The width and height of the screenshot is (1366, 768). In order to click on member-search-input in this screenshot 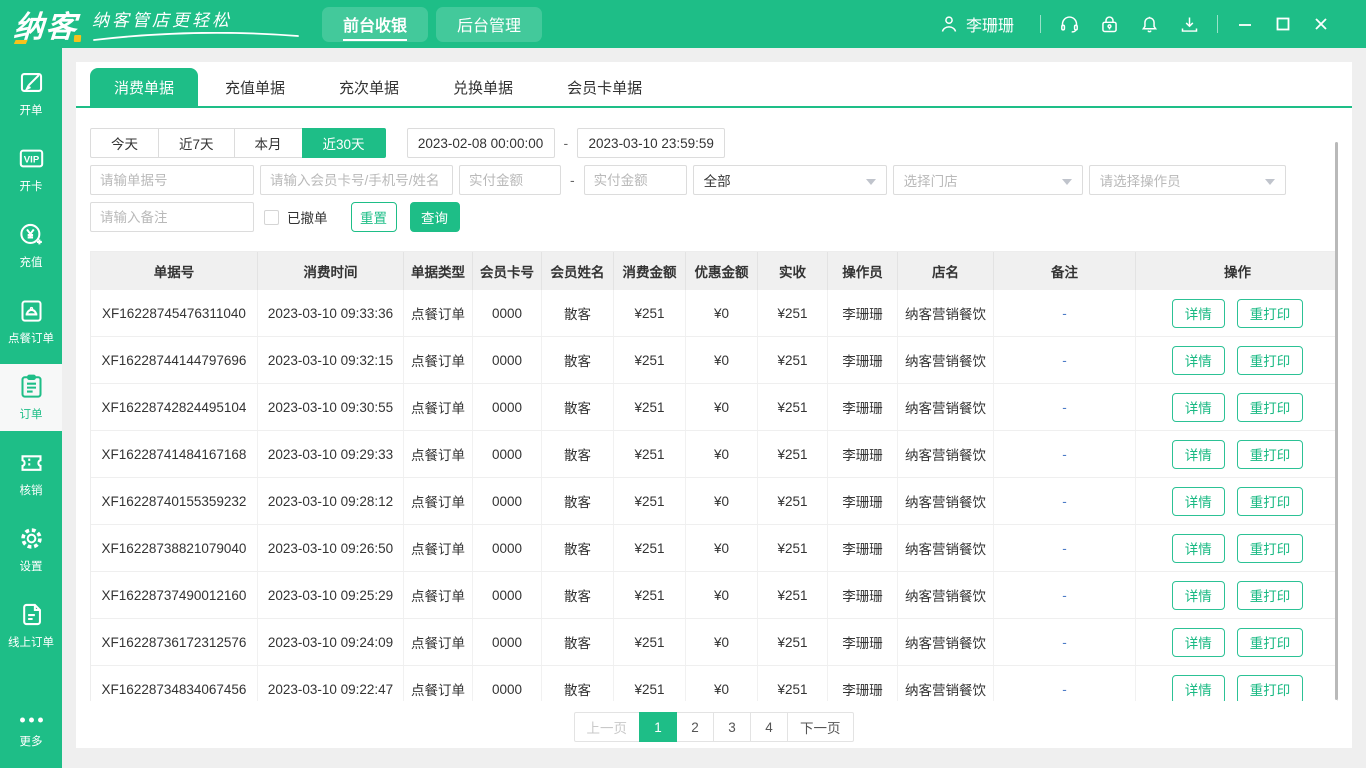, I will do `click(356, 180)`.